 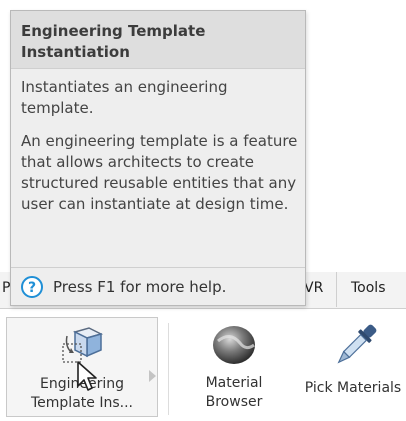 What do you see at coordinates (124, 97) in the screenshot?
I see `tooltip-description: Instantiates an engineering template.` at bounding box center [124, 97].